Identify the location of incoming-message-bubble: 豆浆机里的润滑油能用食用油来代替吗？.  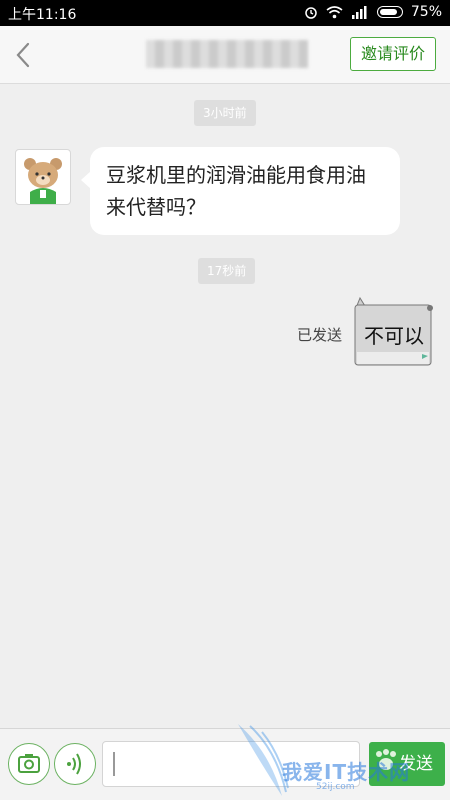
(240, 191).